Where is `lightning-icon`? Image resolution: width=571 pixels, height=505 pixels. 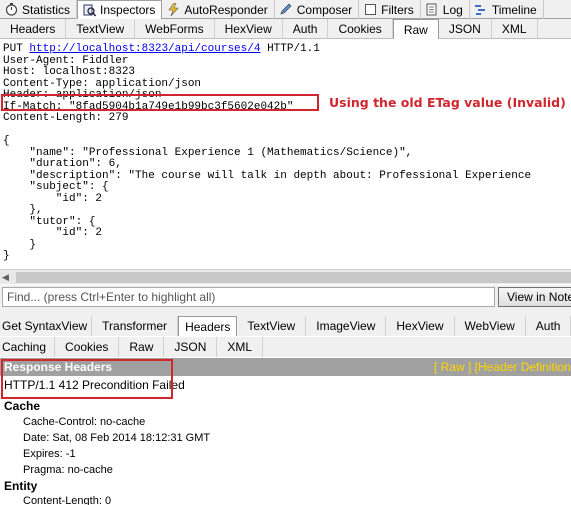
lightning-icon is located at coordinates (173, 10).